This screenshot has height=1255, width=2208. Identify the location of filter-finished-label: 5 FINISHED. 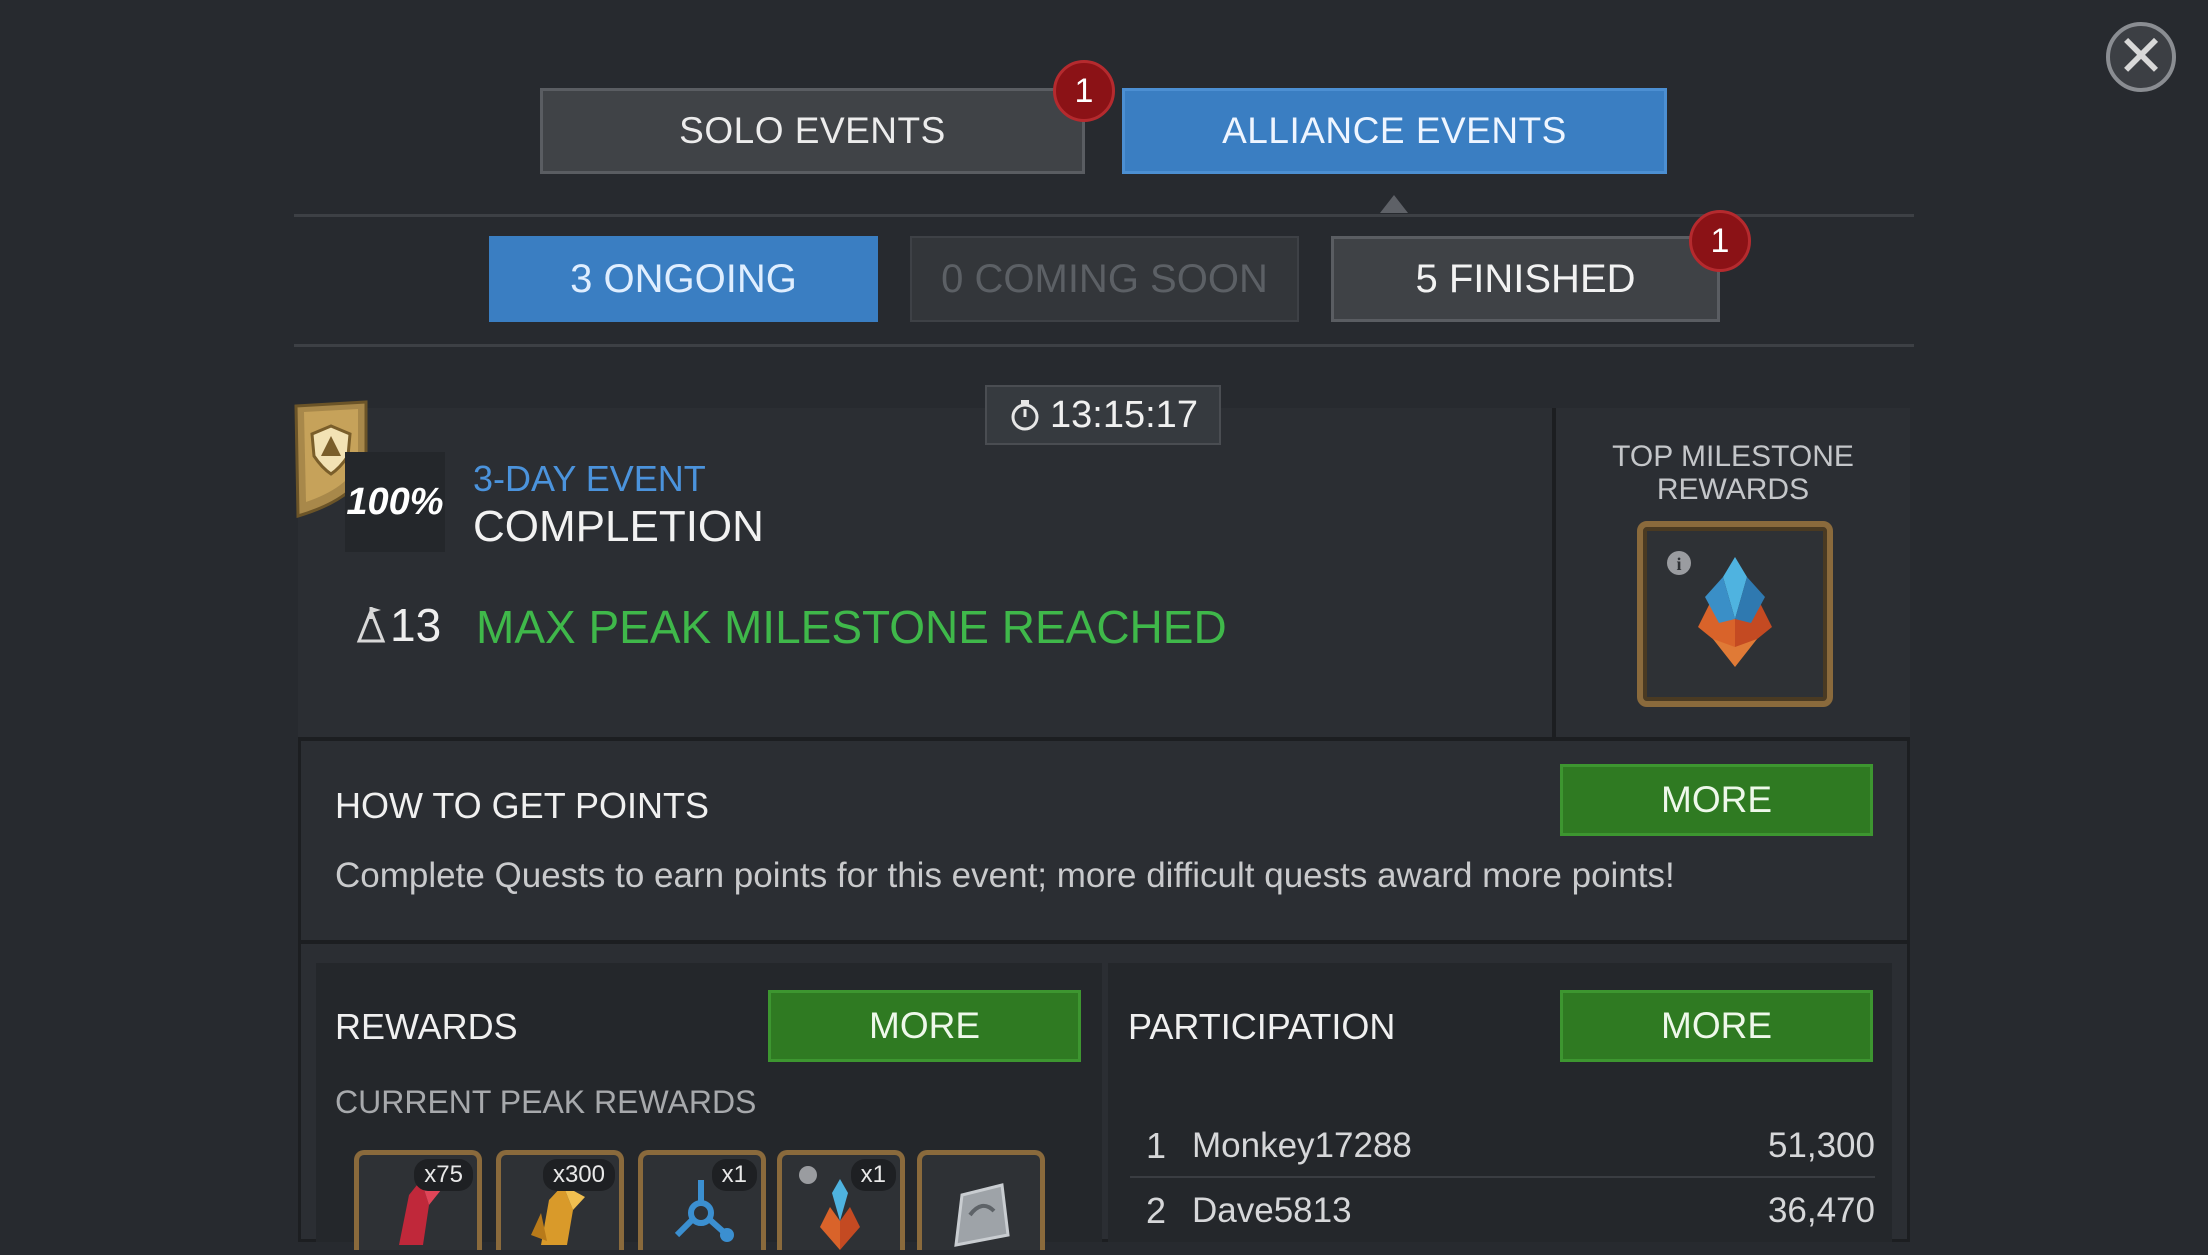
(1525, 278).